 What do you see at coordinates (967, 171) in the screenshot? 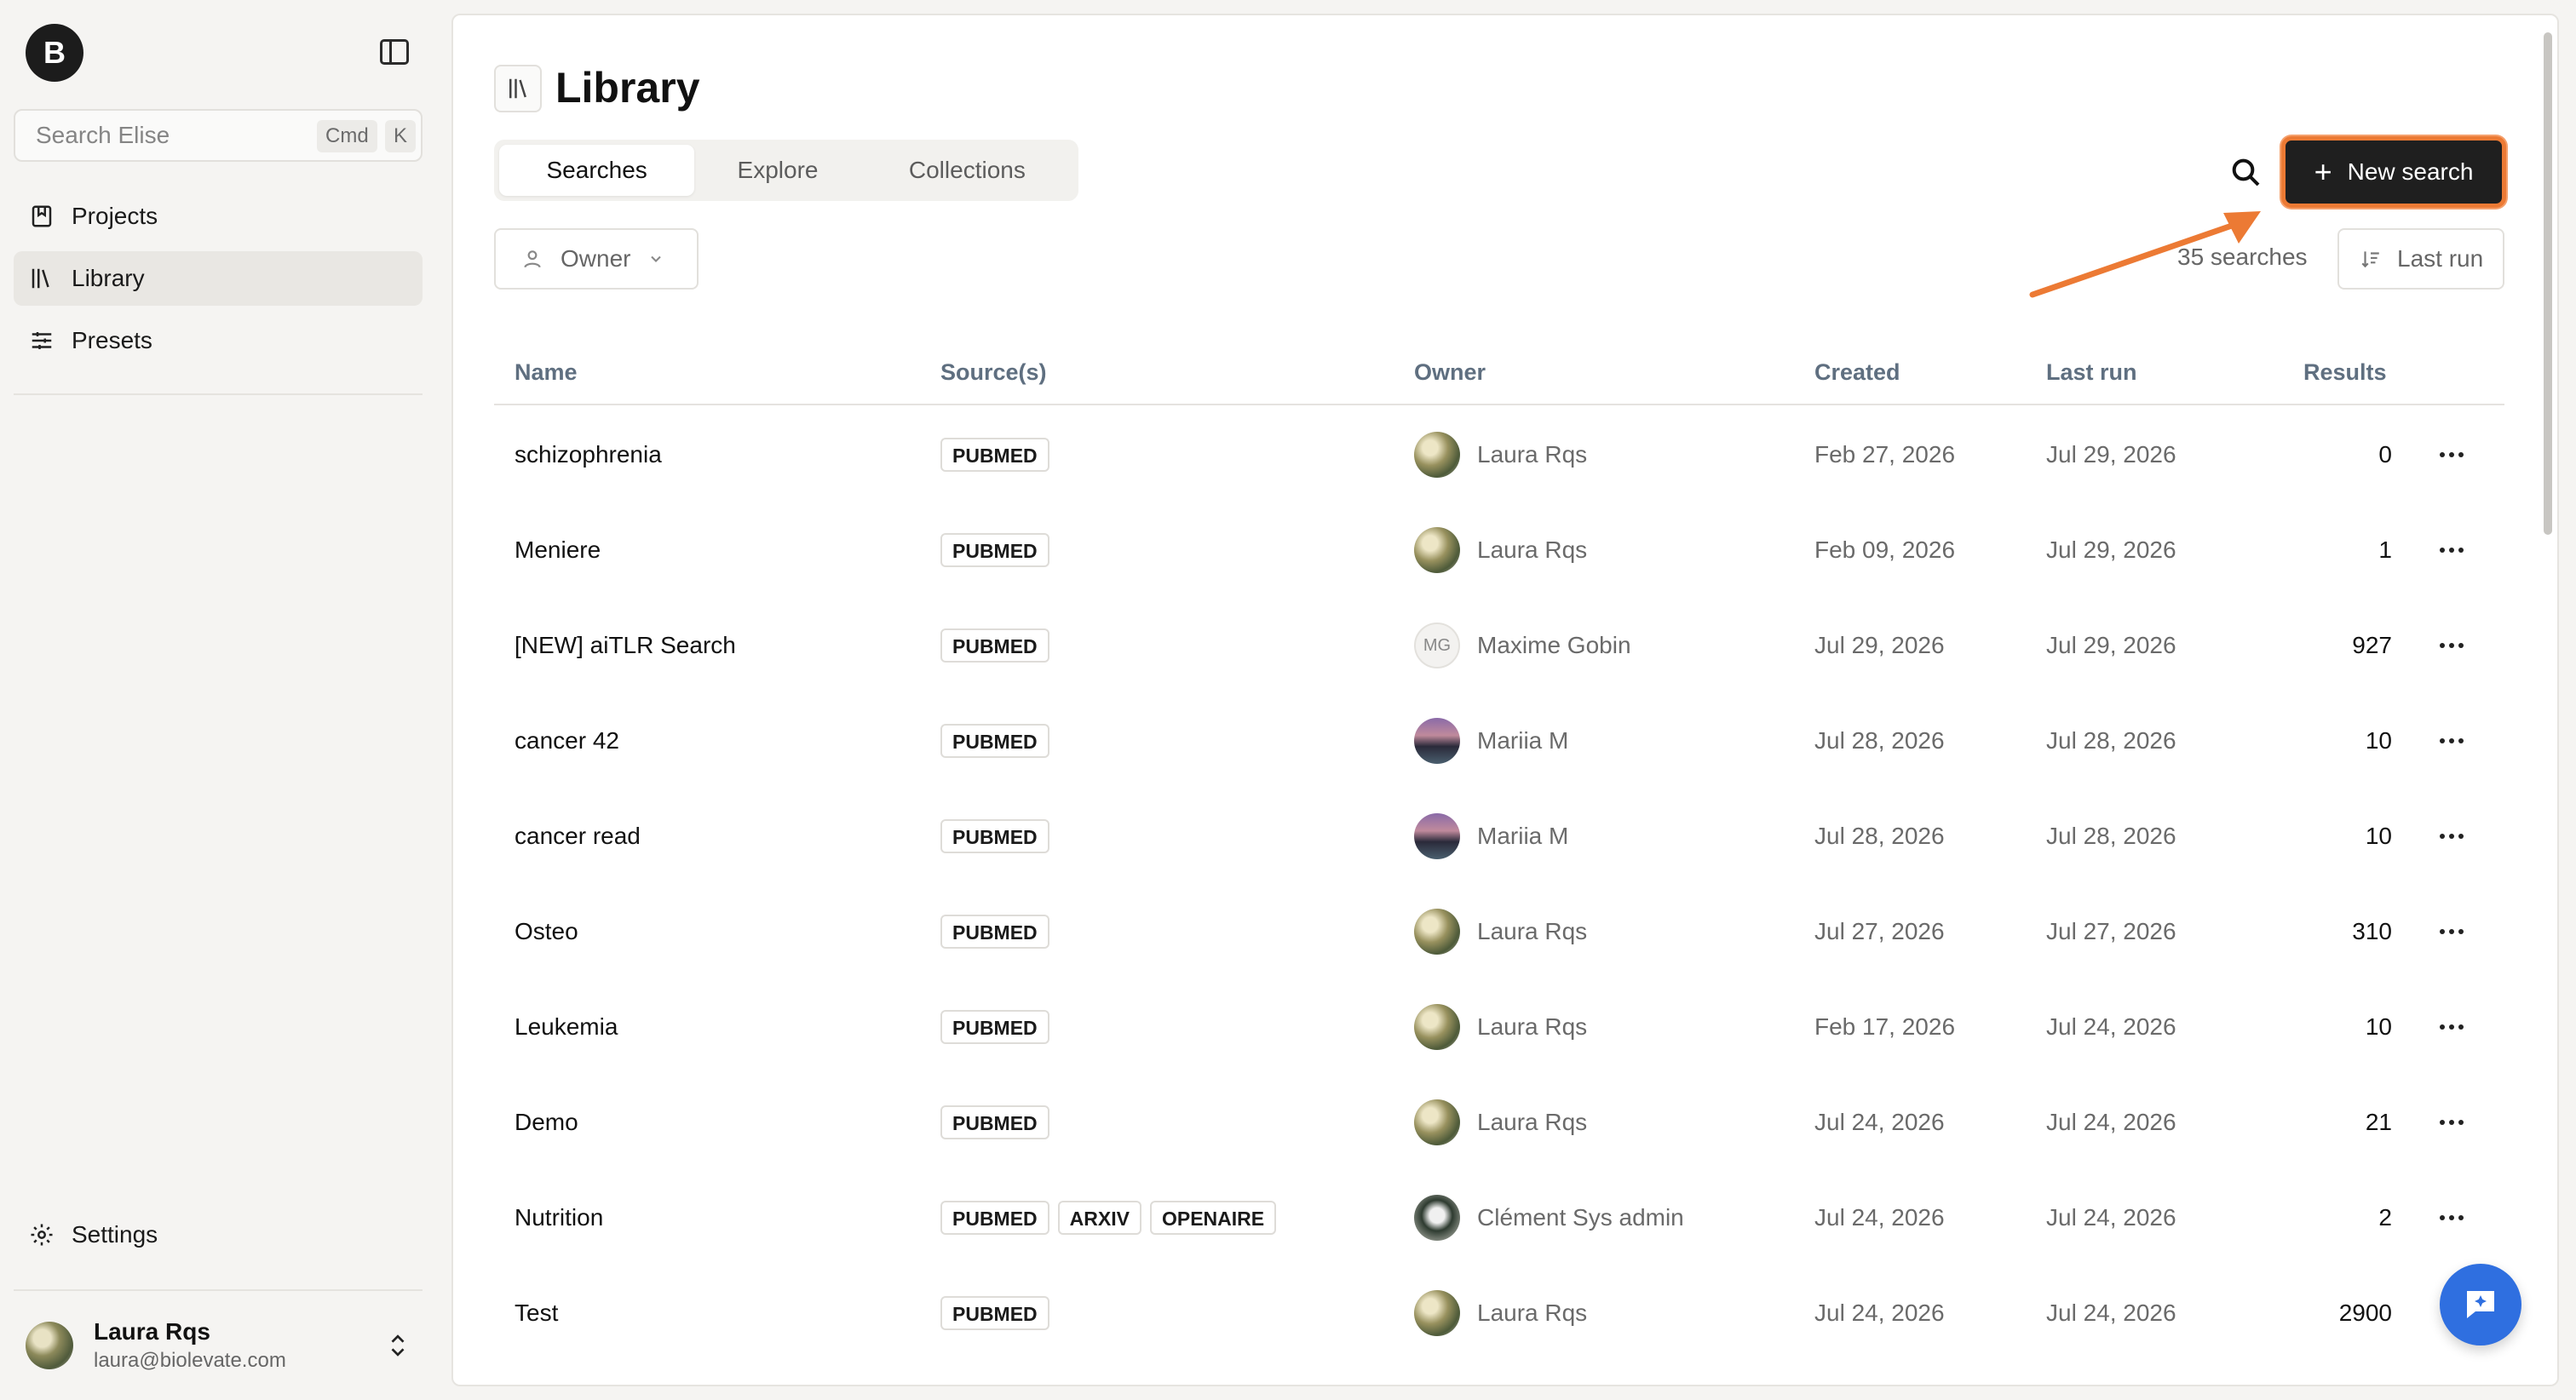
I see `tab-collections: Collections` at bounding box center [967, 171].